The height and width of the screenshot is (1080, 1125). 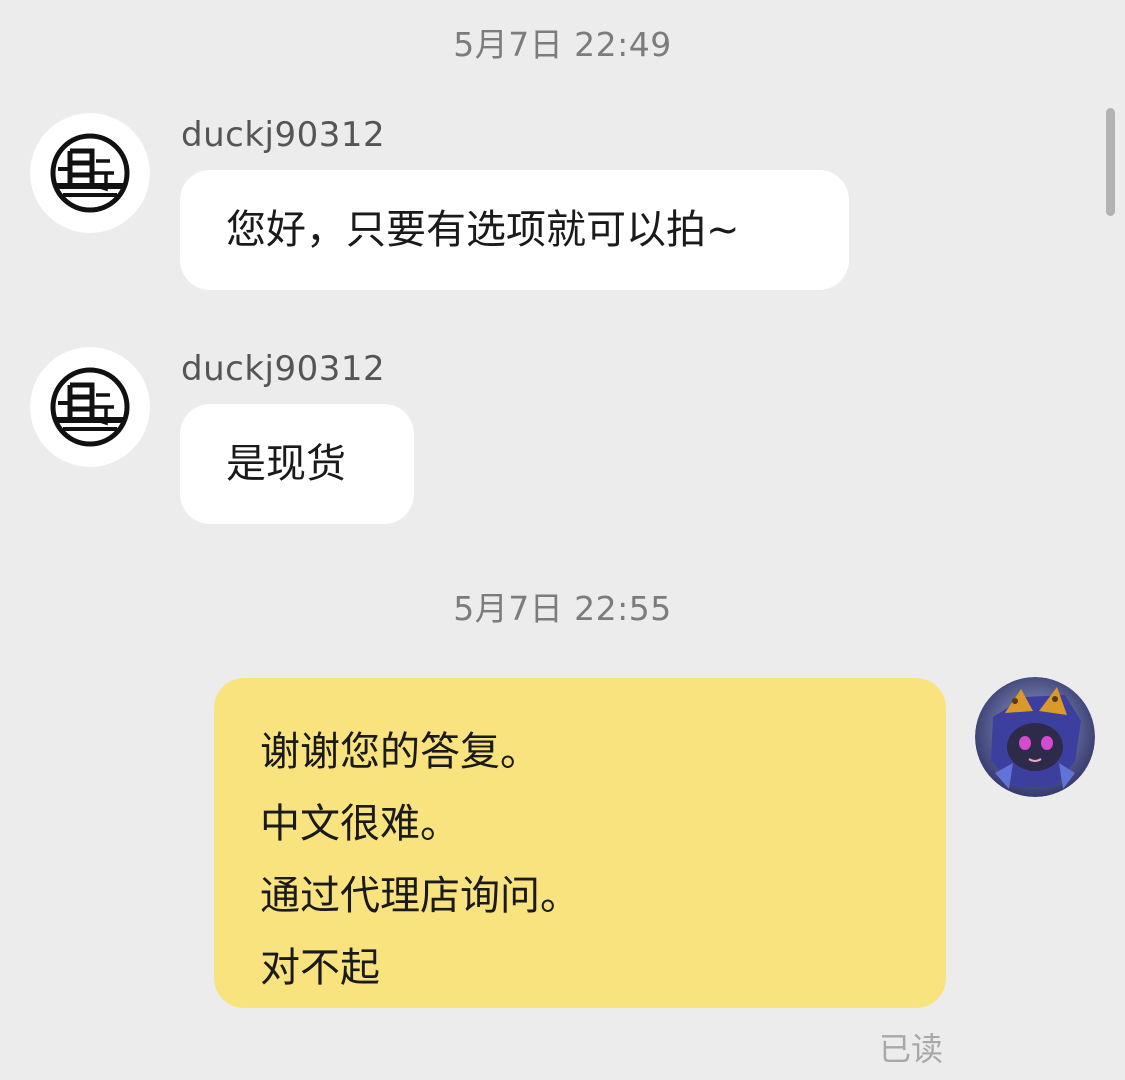 I want to click on timestamp: 5月7日 22:49, so click(x=562, y=44).